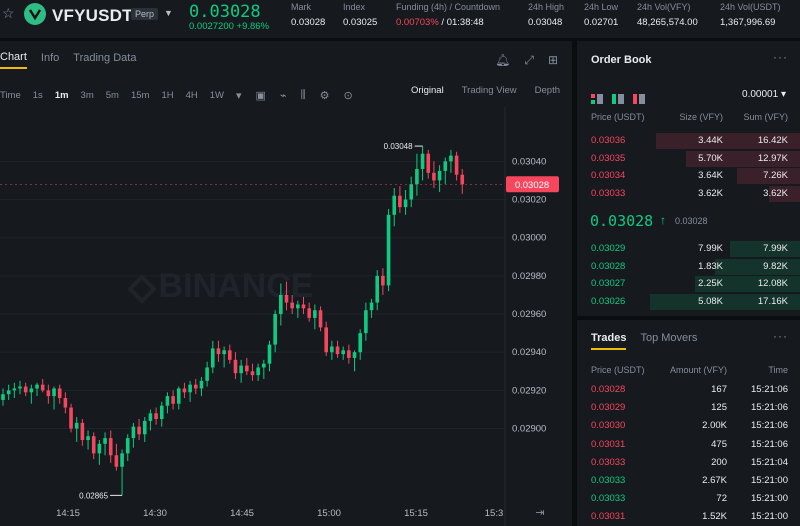 This screenshot has width=800, height=526. What do you see at coordinates (427, 90) in the screenshot?
I see `view-original: Original` at bounding box center [427, 90].